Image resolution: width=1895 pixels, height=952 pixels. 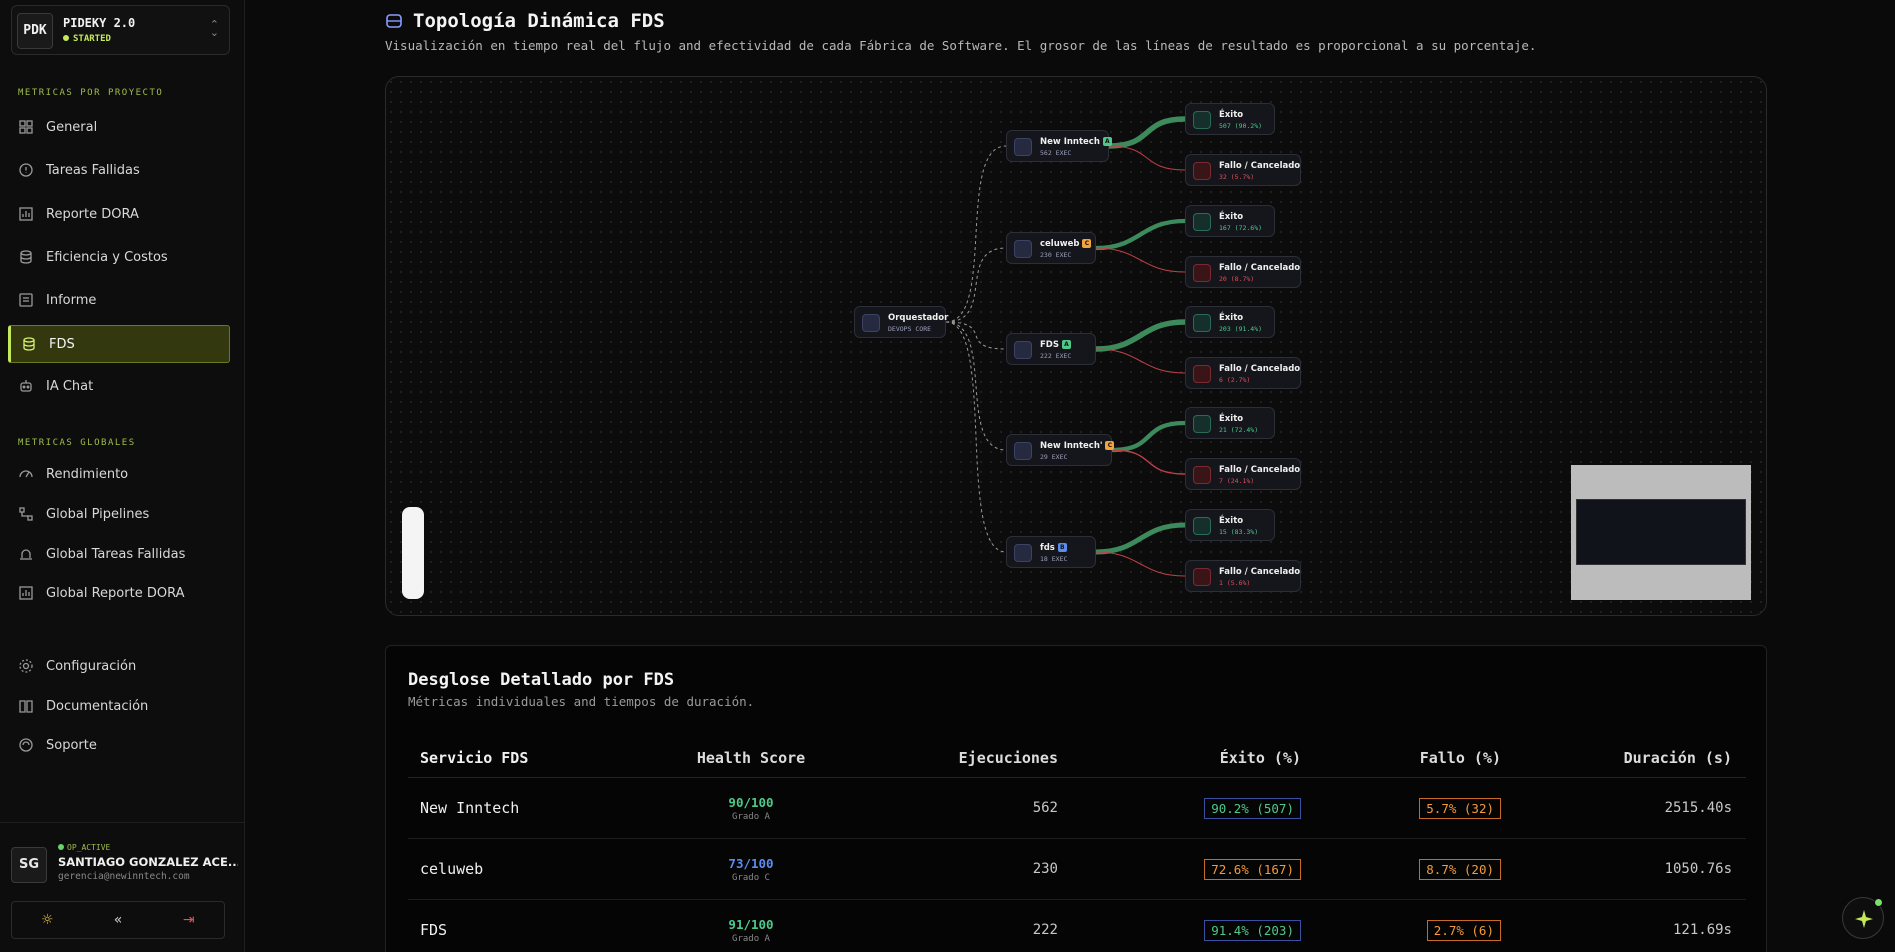 I want to click on node-subtitle: 20 (8.7%), so click(x=1237, y=279).